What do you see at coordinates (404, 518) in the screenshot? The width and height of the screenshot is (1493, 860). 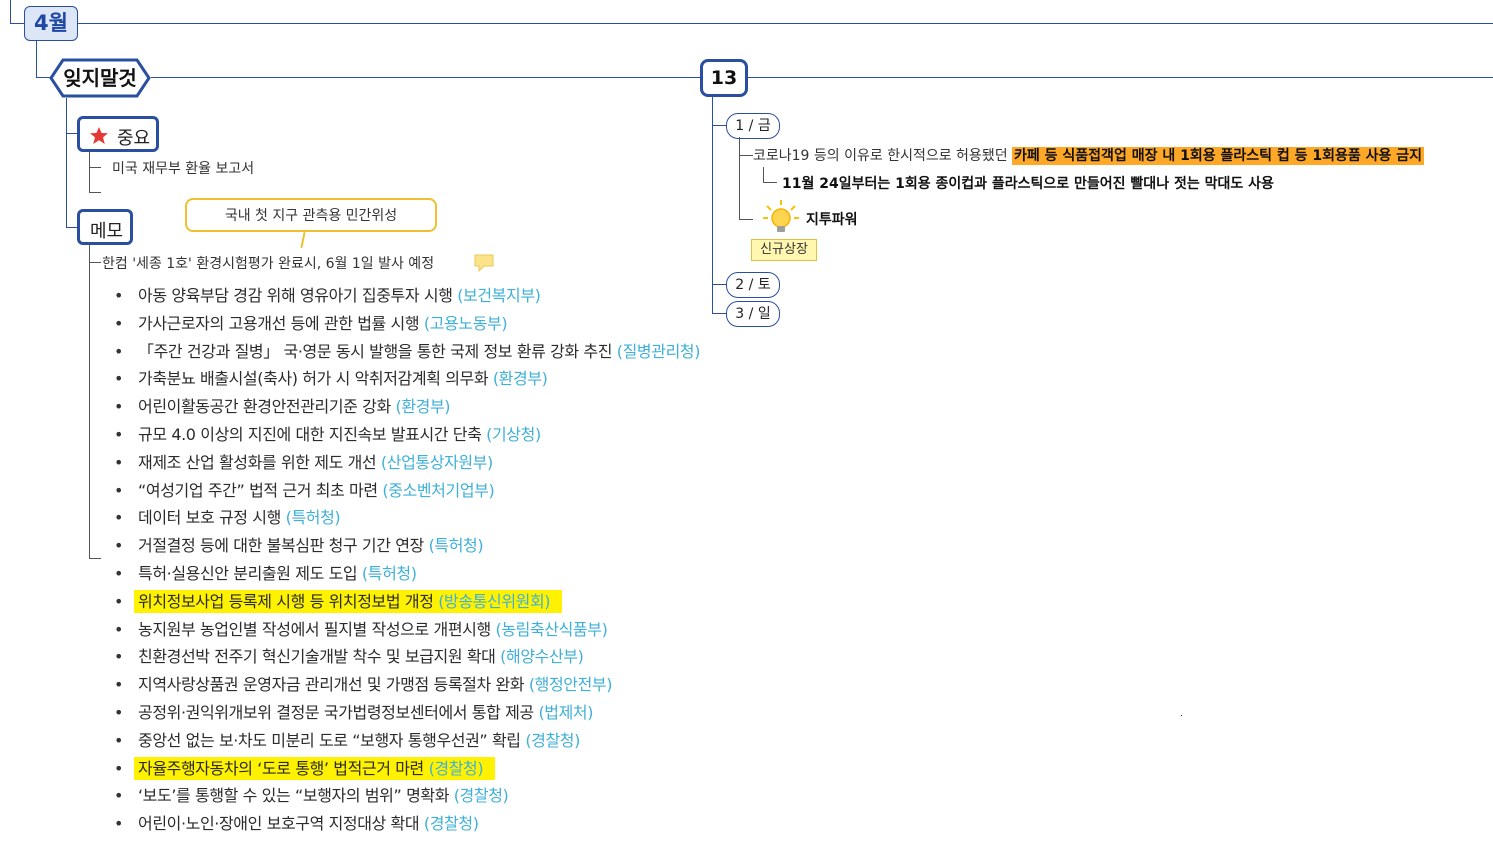 I see `list-item: • 데이터 보호 규정 시행 (특허청)` at bounding box center [404, 518].